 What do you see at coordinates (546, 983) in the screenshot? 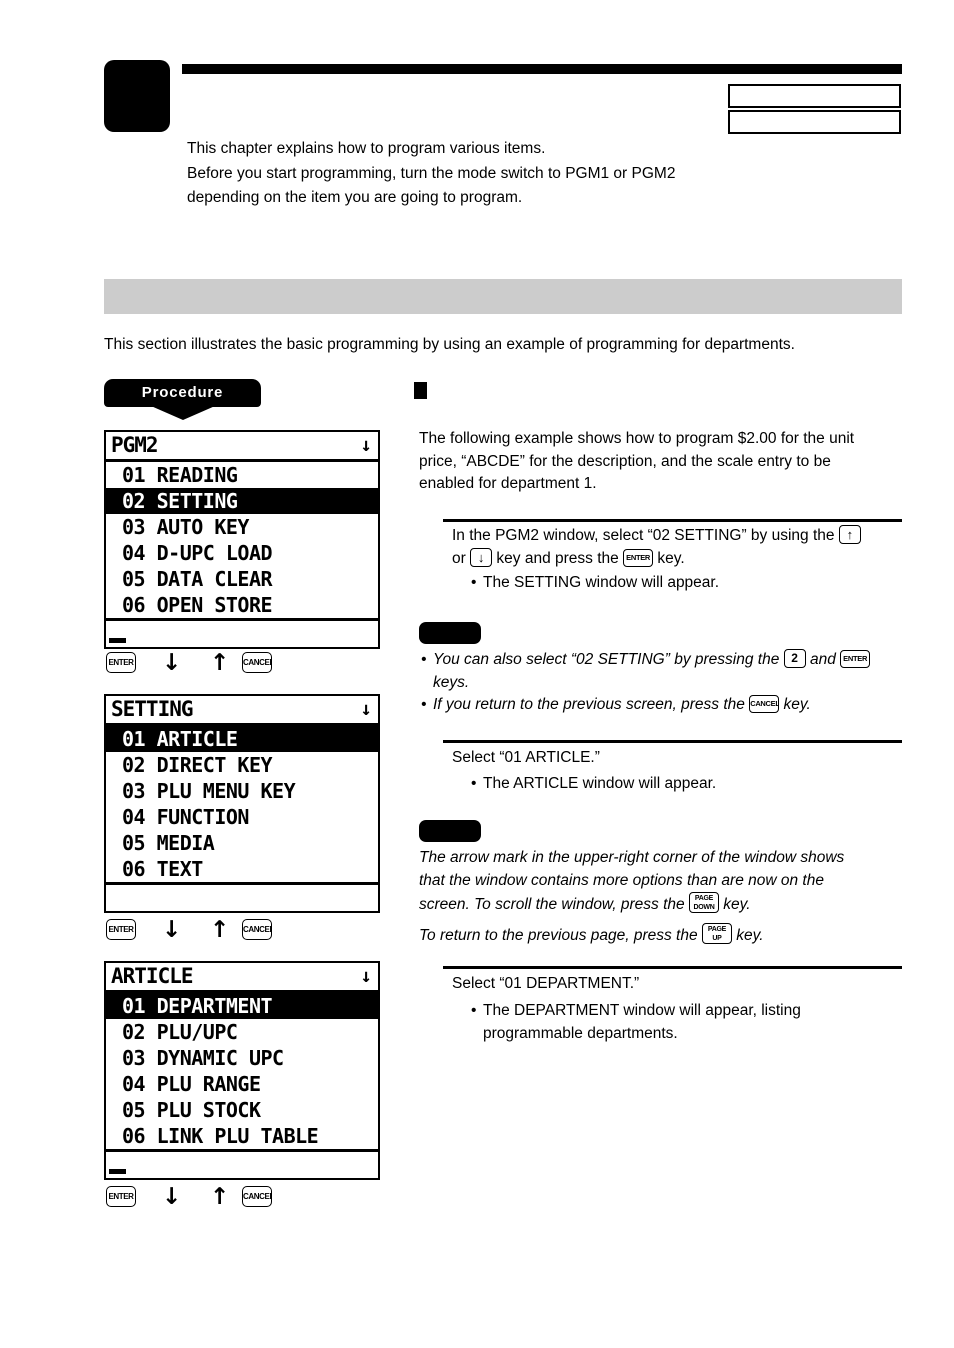
I see `step-3-line-1: Select “01 DEPARTMENT.”` at bounding box center [546, 983].